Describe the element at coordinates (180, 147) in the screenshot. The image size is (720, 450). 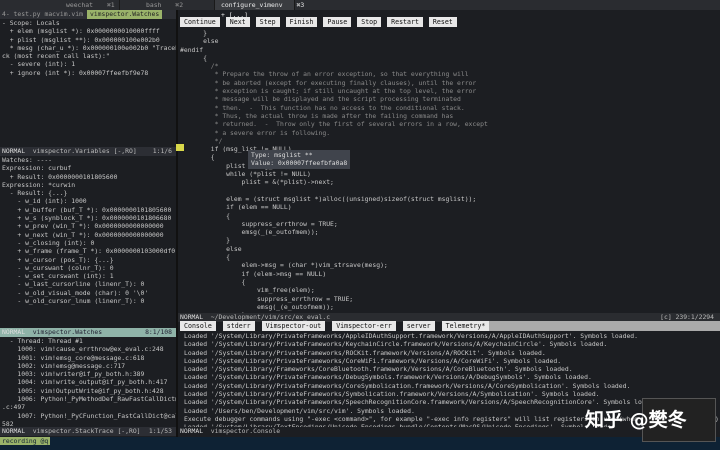
I see `program-counter-sign-icon` at that location.